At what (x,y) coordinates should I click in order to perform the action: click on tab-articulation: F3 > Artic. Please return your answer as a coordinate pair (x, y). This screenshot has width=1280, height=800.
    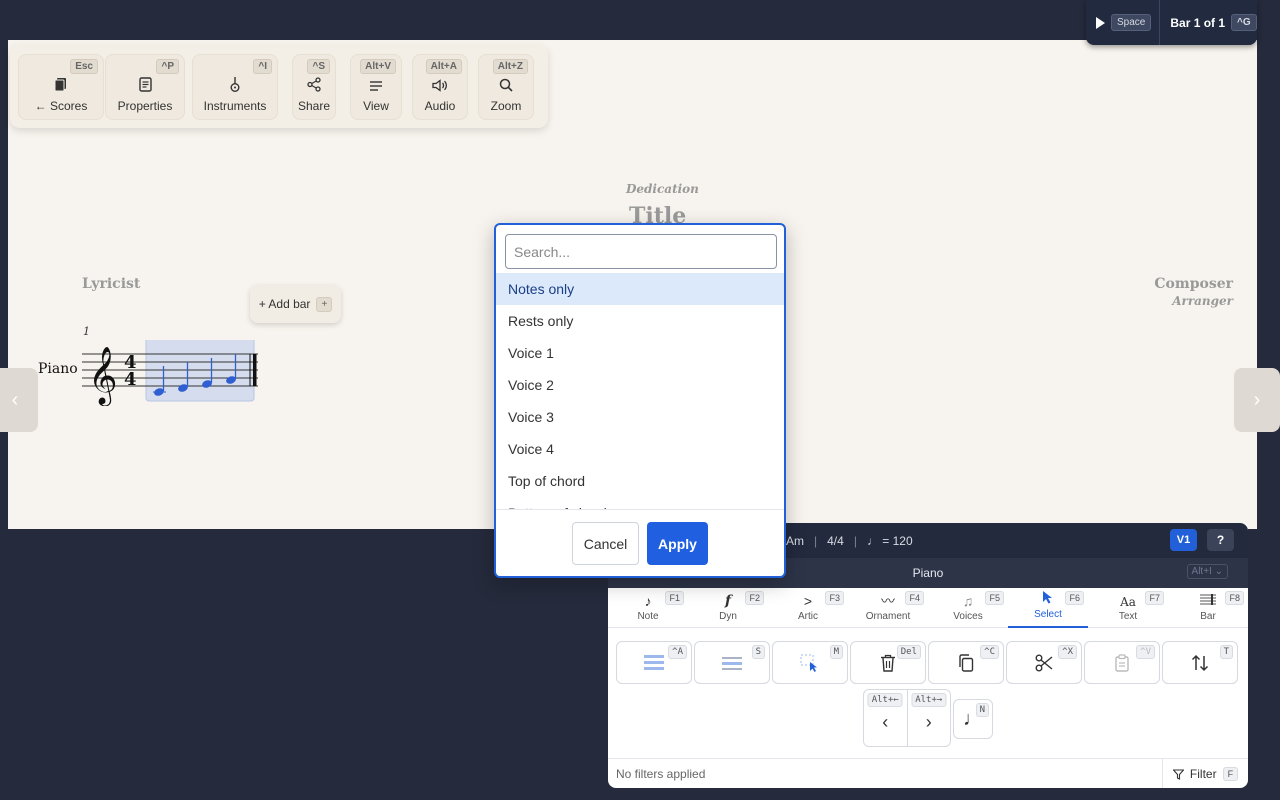
    Looking at the image, I should click on (808, 608).